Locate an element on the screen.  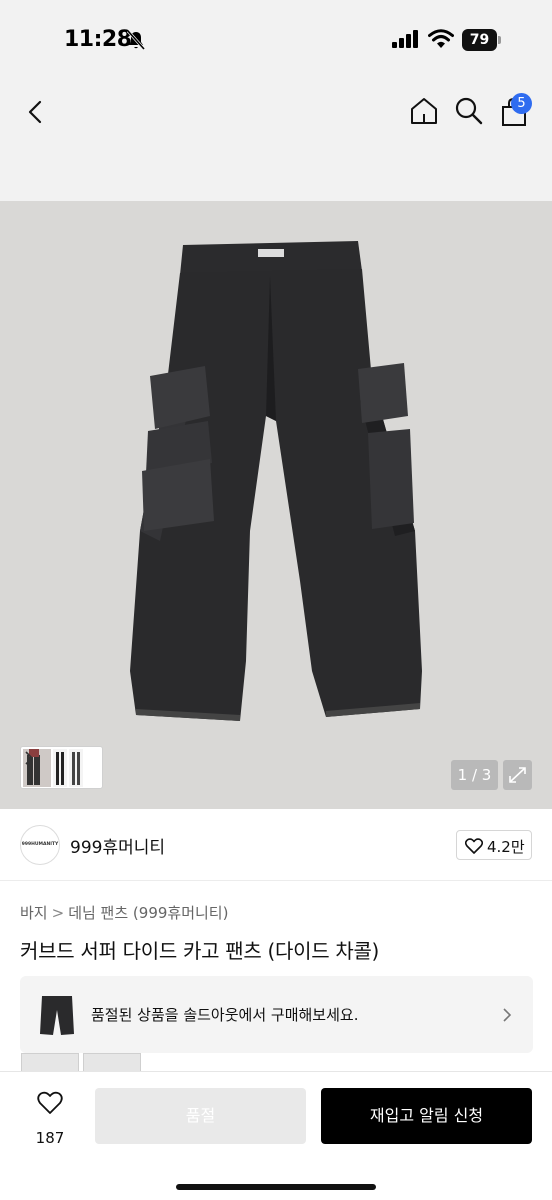
breadcrumb: 바지 > 데님 팬츠 (999휴머니티) is located at coordinates (124, 912).